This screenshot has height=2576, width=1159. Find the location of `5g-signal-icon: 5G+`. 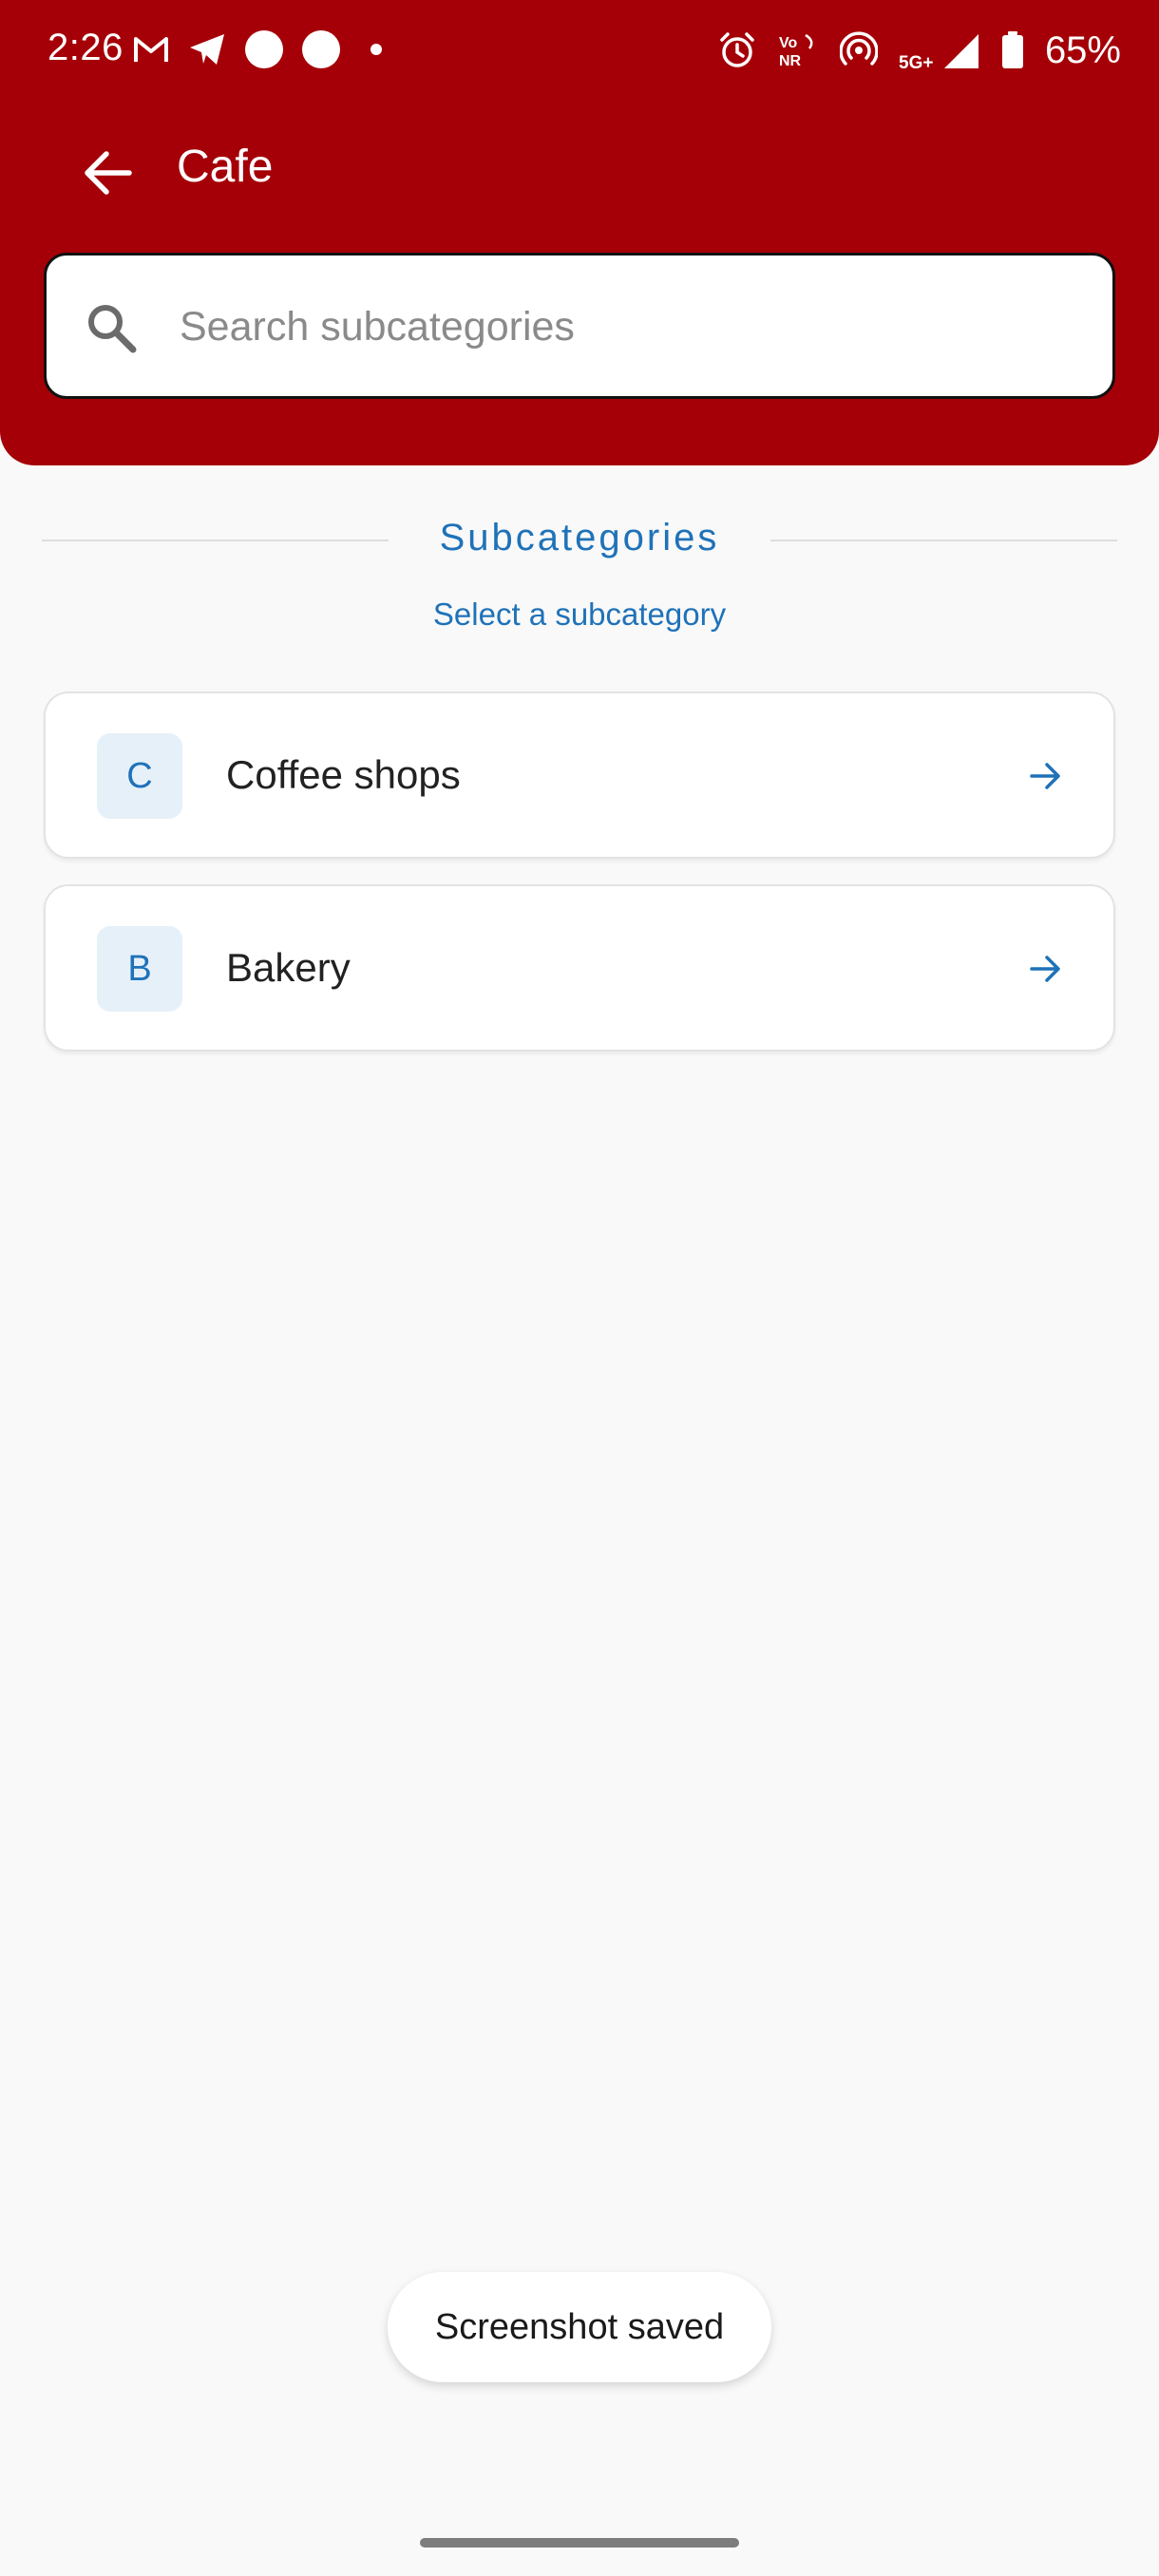

5g-signal-icon: 5G+ is located at coordinates (938, 52).